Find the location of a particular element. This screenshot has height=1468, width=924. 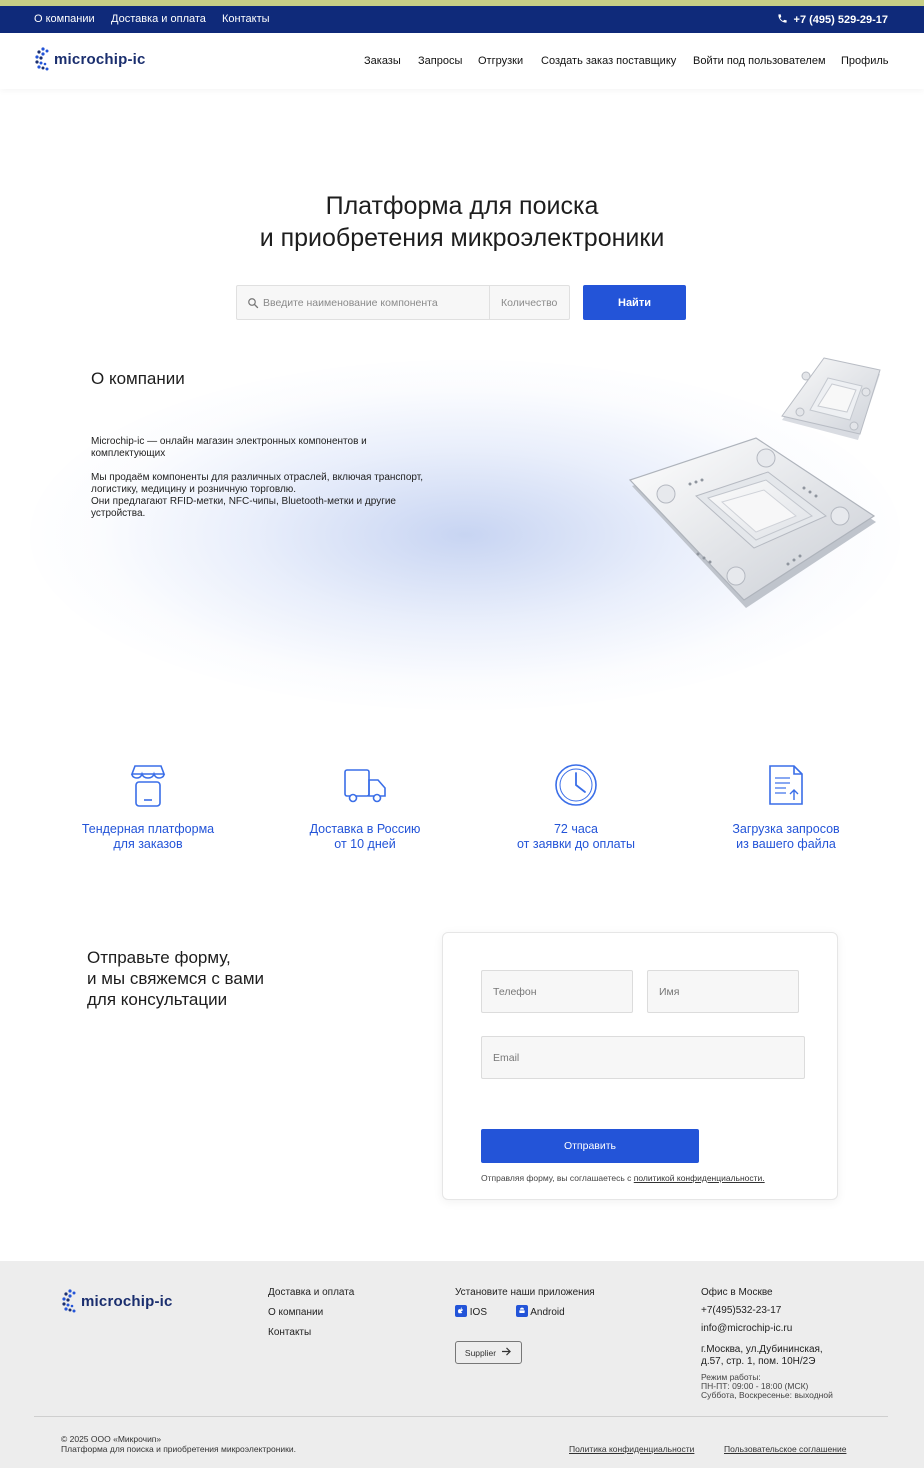

footer-app-android: Android is located at coordinates (540, 1313).